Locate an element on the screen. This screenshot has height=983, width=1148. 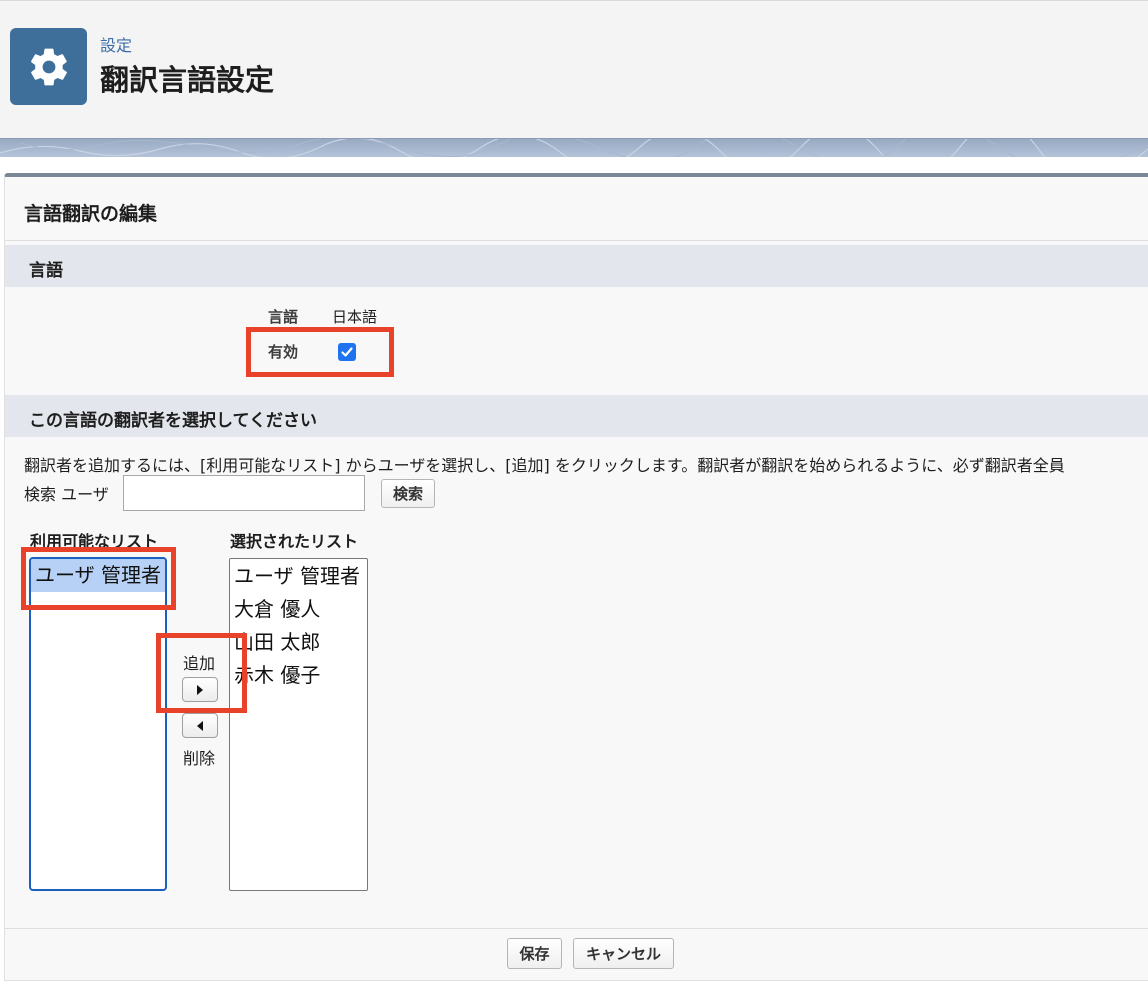
search-label: 検索 ユーザ is located at coordinates (66, 494).